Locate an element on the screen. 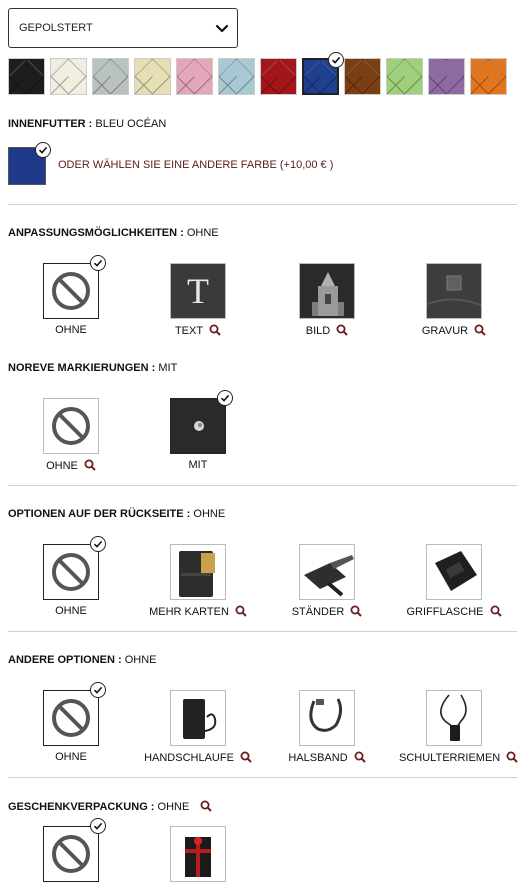 The width and height of the screenshot is (518, 889). back-option-more-cards: MEHR KARTEN is located at coordinates (198, 589).